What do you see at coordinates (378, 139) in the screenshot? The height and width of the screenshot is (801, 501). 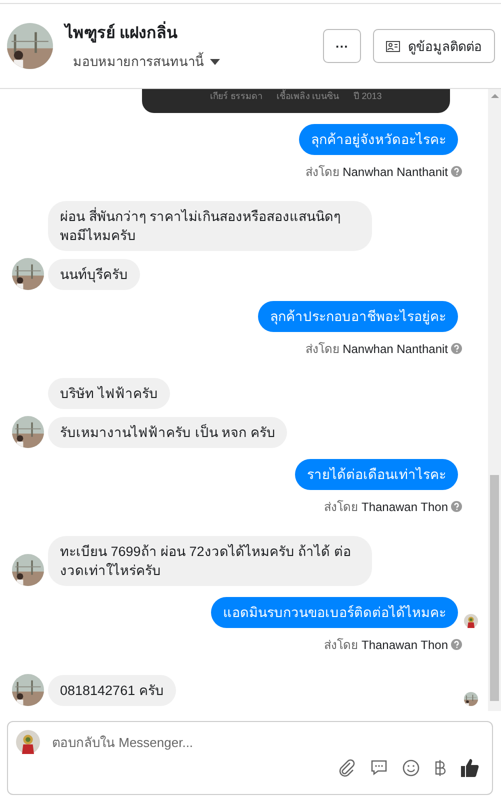 I see `message-bubble: ลุกค้าอยู่จังหวัดอะไรคะ` at bounding box center [378, 139].